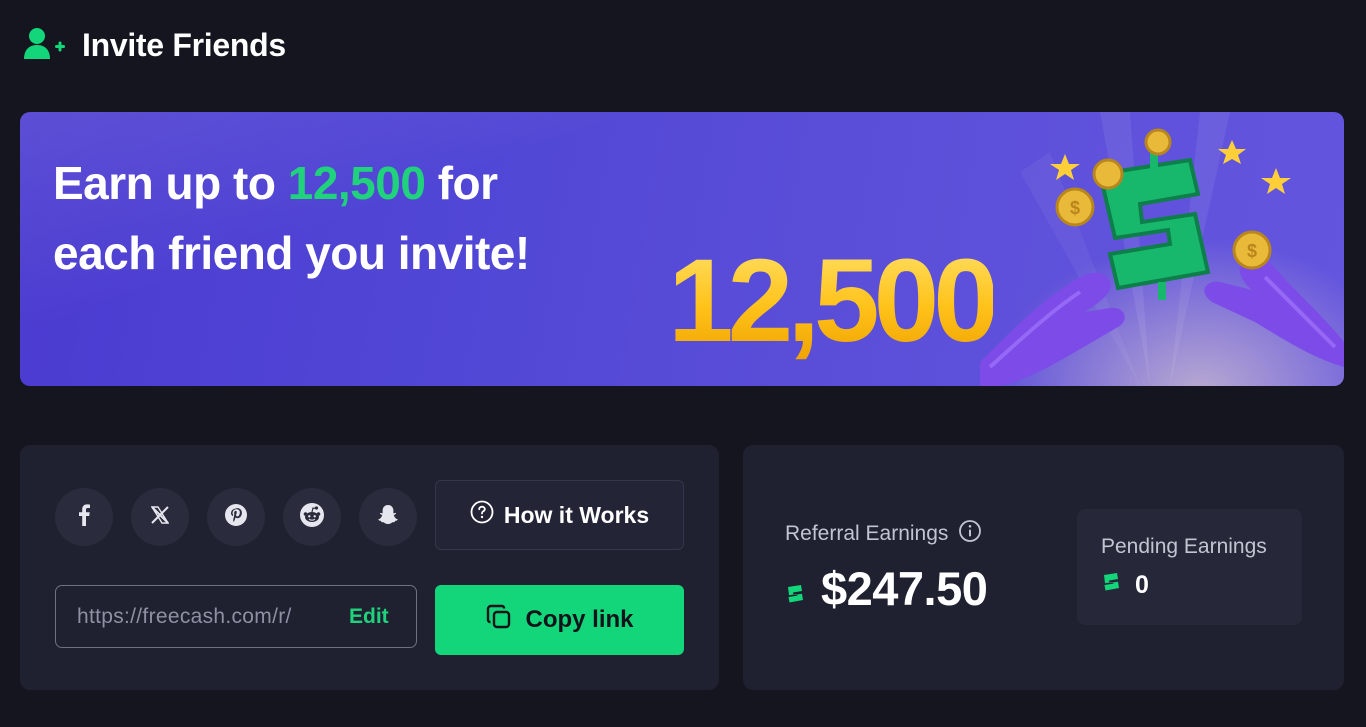 This screenshot has width=1366, height=727. I want to click on referral-earnings: Referral Earnings $247.50, so click(886, 567).